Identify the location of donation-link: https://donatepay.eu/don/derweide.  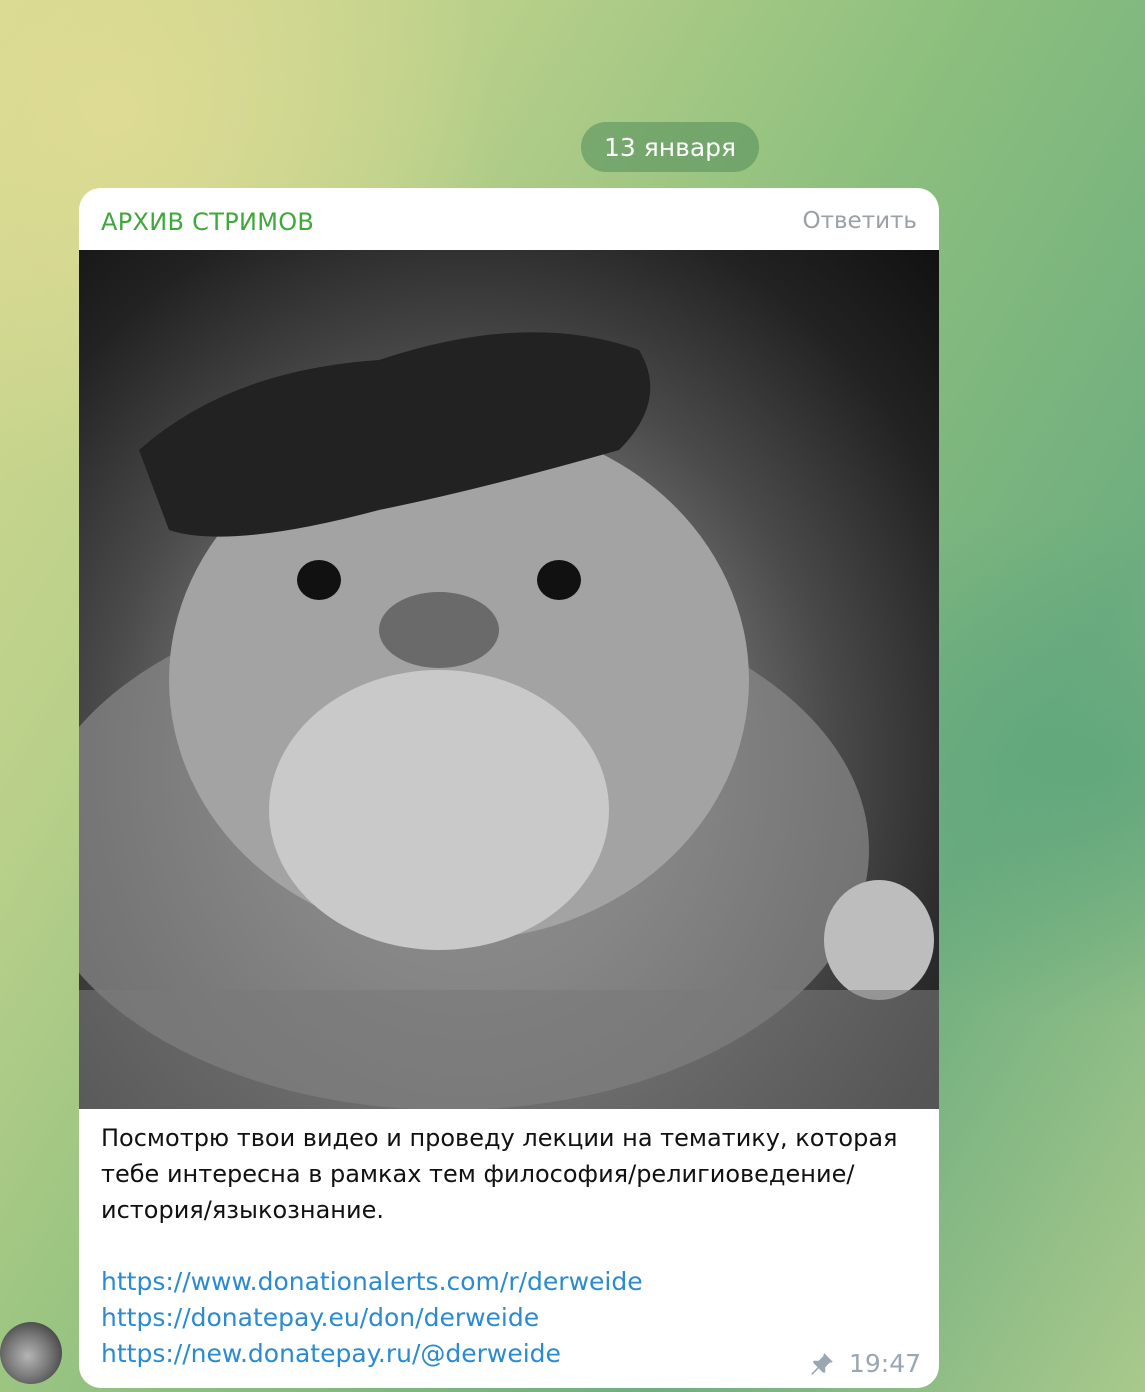
(451, 1318).